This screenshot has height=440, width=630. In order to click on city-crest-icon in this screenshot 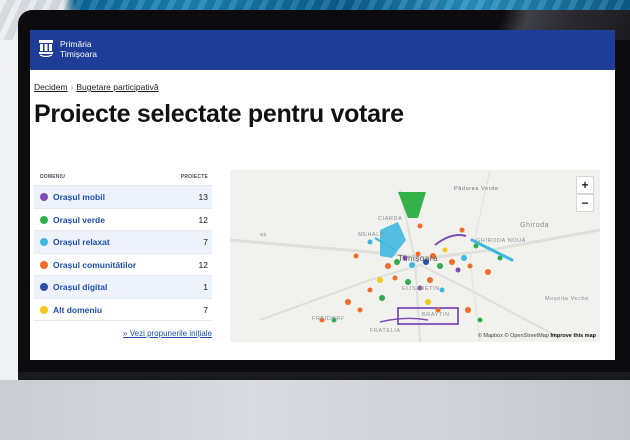, I will do `click(46, 48)`.